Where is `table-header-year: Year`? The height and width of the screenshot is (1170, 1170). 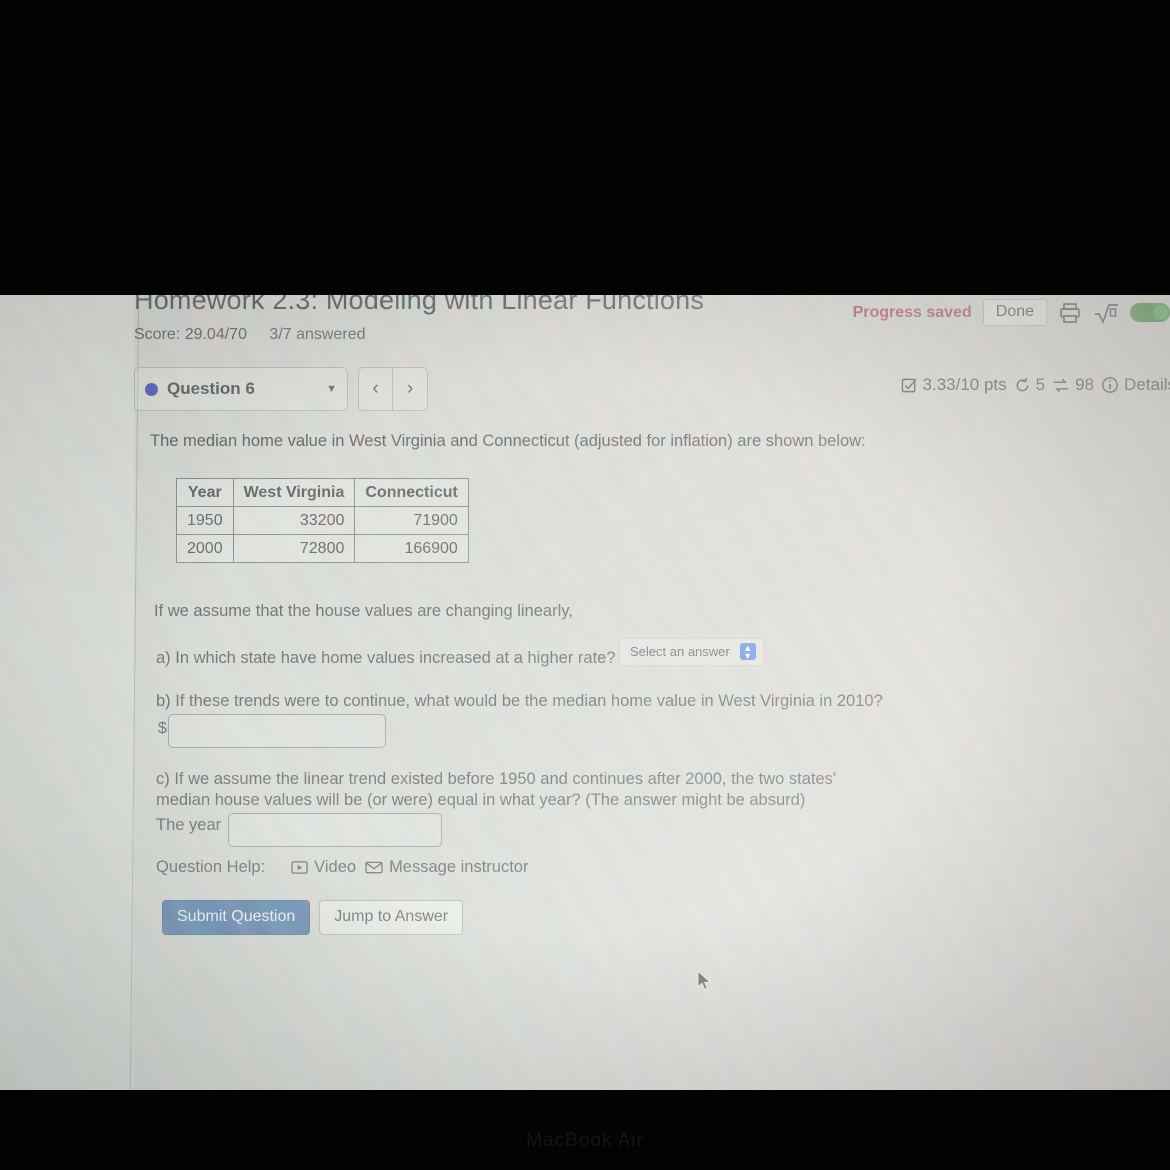 table-header-year: Year is located at coordinates (205, 492).